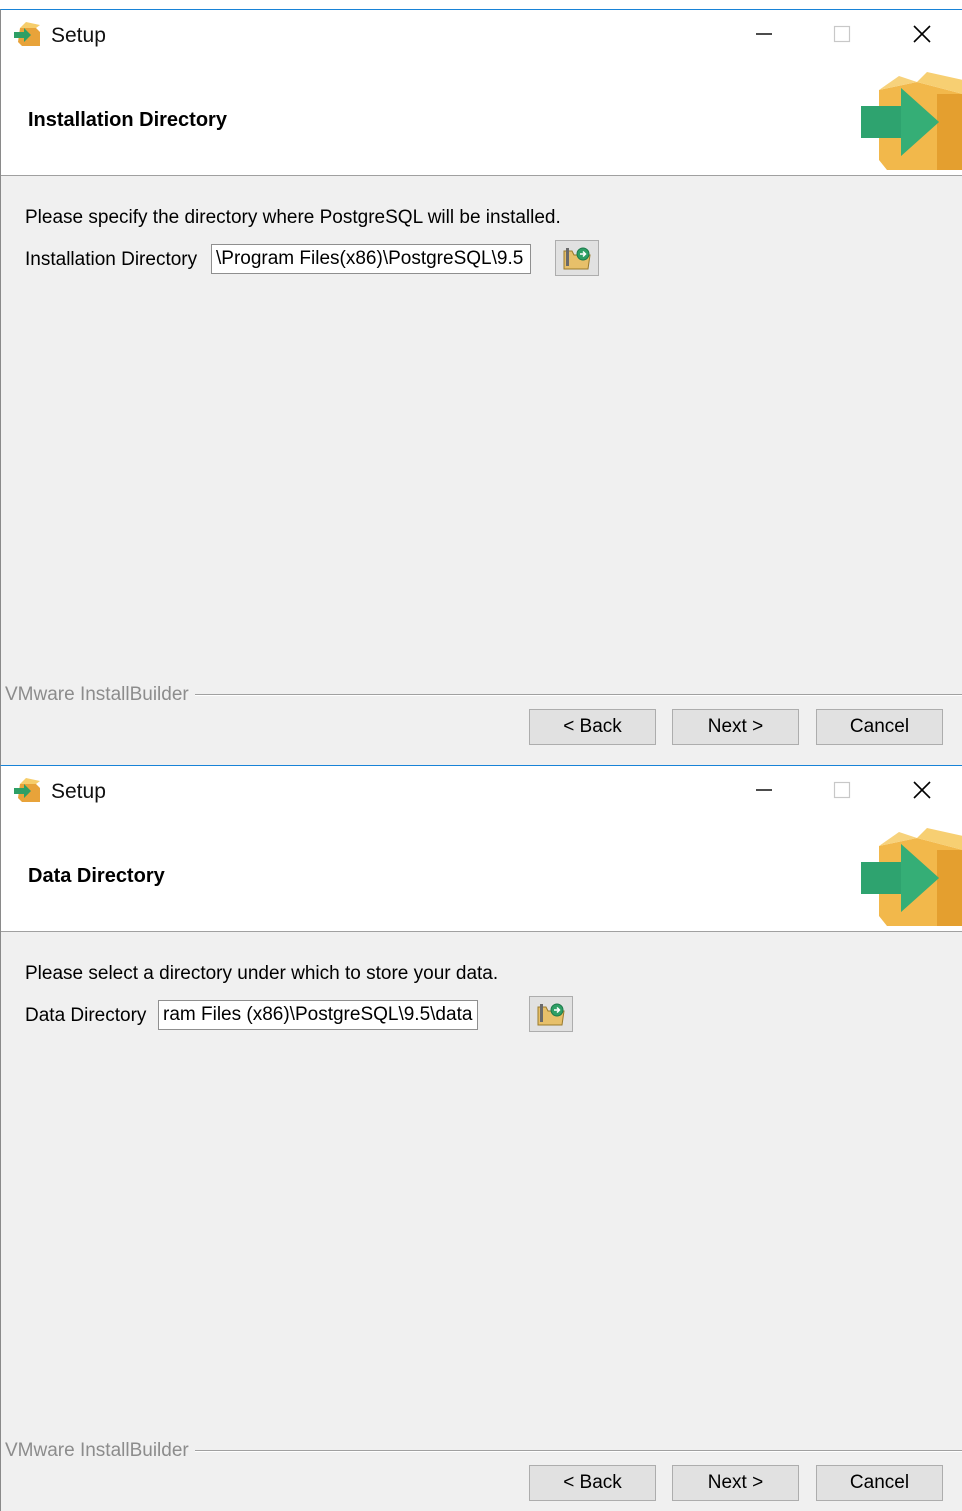 This screenshot has height=1511, width=962. I want to click on page-title: Installation Directory, so click(127, 120).